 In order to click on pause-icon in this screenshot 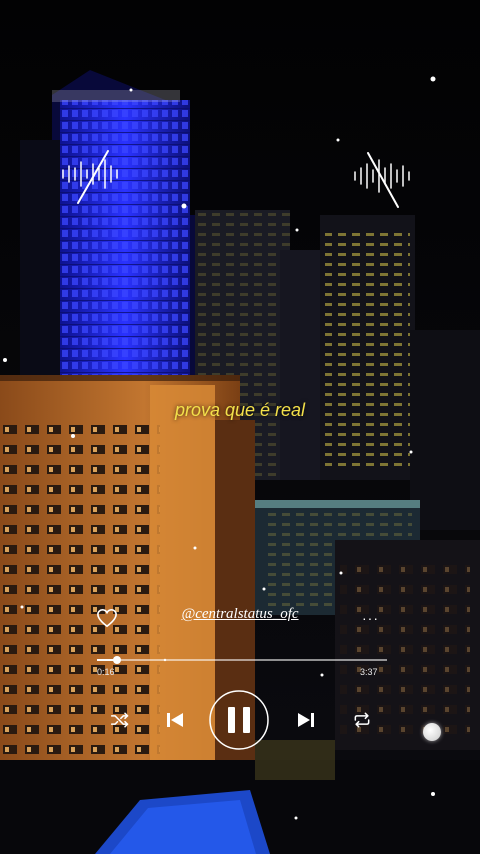, I will do `click(239, 720)`.